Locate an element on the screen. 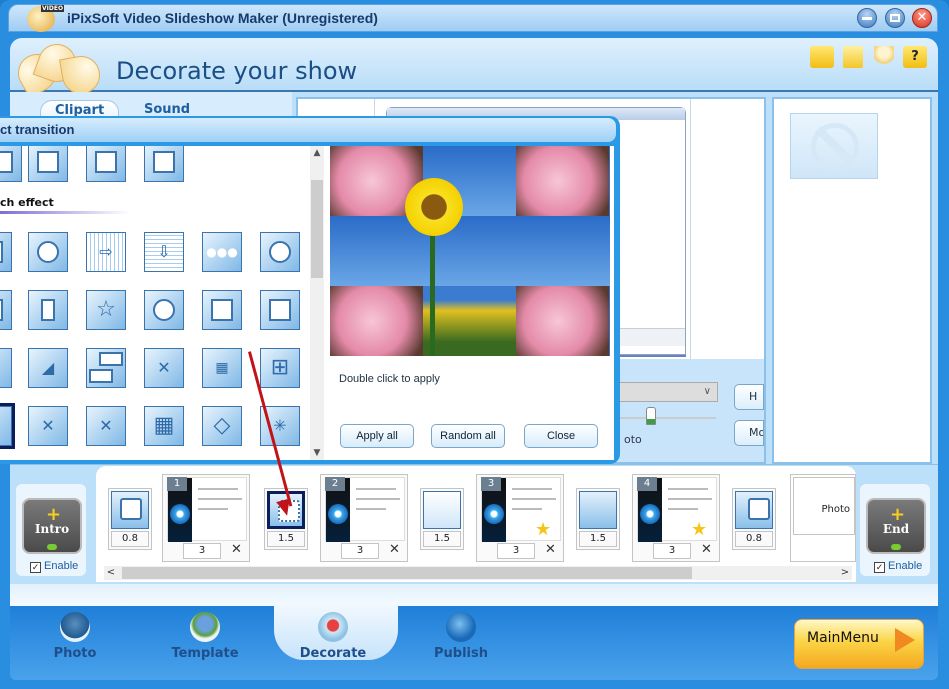 The height and width of the screenshot is (689, 949). effect-grid-expand: ▦ is located at coordinates (222, 368).